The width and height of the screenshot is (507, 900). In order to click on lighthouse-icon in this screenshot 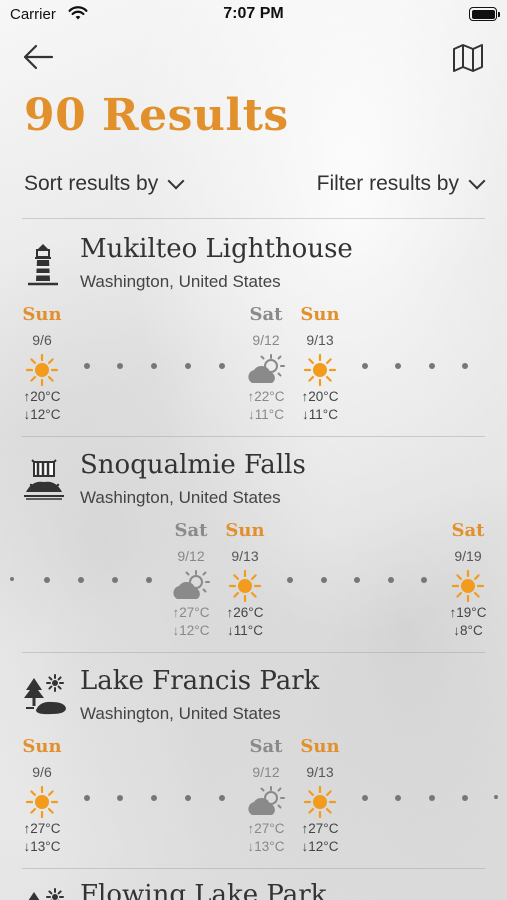, I will do `click(43, 264)`.